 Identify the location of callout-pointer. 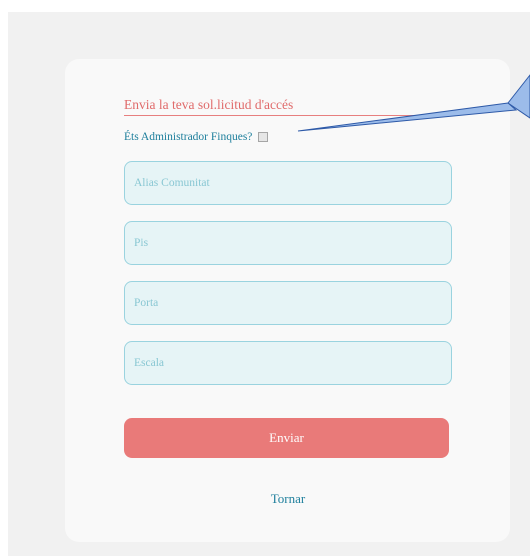
(407, 117).